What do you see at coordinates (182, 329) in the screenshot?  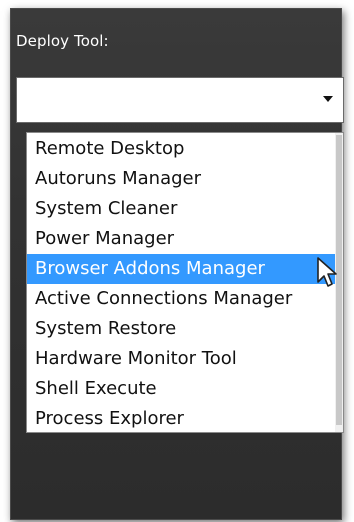 I see `dropdown-option-system-restore: System Restore` at bounding box center [182, 329].